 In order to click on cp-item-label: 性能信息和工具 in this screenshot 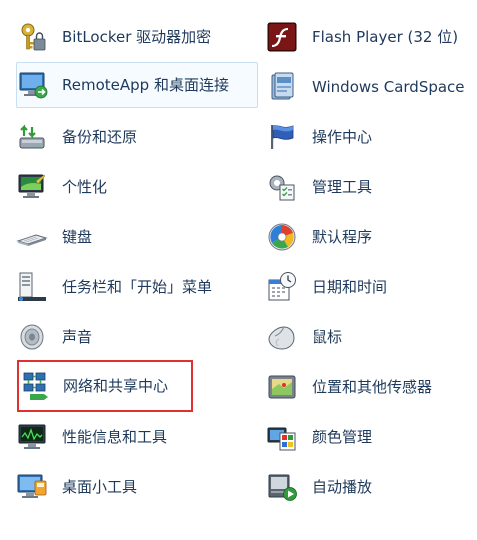, I will do `click(115, 437)`.